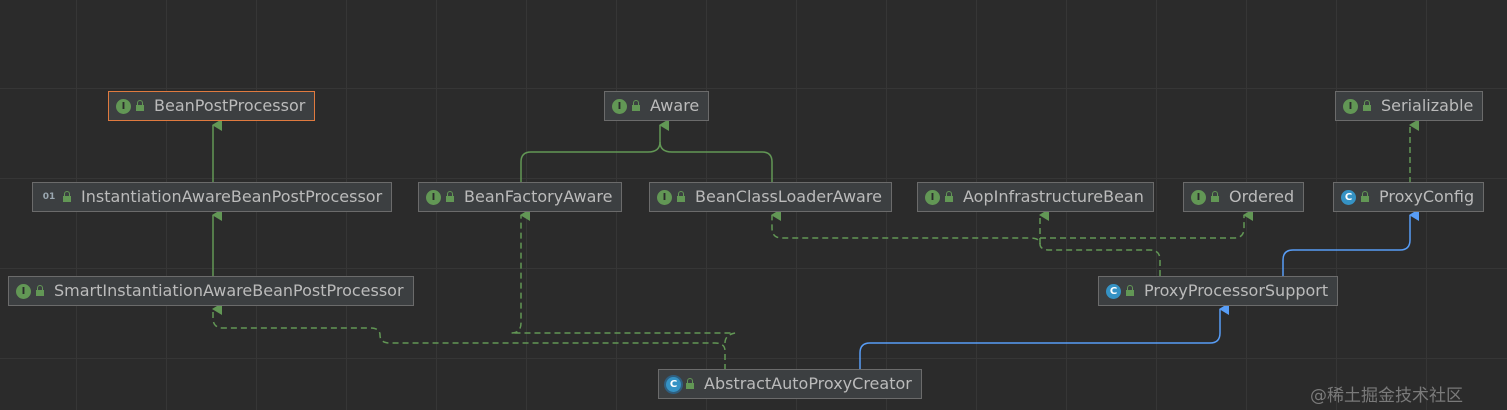 The image size is (1507, 410). What do you see at coordinates (623, 276) in the screenshot?
I see `edge-creator-to-beanfactoryaware` at bounding box center [623, 276].